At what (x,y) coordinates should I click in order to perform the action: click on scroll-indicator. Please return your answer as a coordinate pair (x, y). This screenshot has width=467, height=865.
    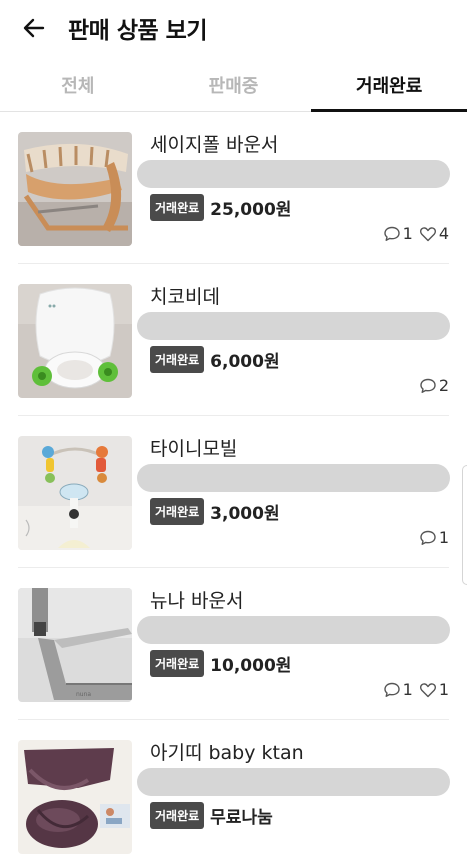
    Looking at the image, I should click on (464, 525).